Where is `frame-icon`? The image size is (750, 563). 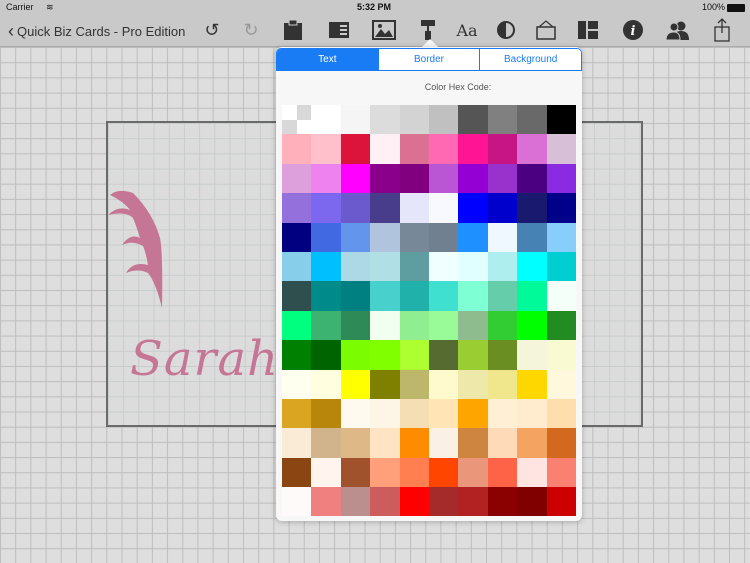
frame-icon is located at coordinates (546, 30).